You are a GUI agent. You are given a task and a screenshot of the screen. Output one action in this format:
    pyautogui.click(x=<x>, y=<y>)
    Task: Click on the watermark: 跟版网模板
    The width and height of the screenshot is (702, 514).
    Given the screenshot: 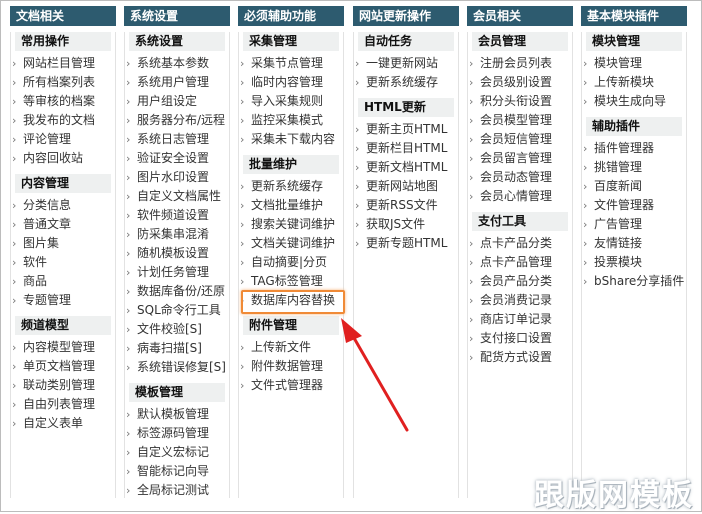 What is the action you would take?
    pyautogui.click(x=614, y=495)
    